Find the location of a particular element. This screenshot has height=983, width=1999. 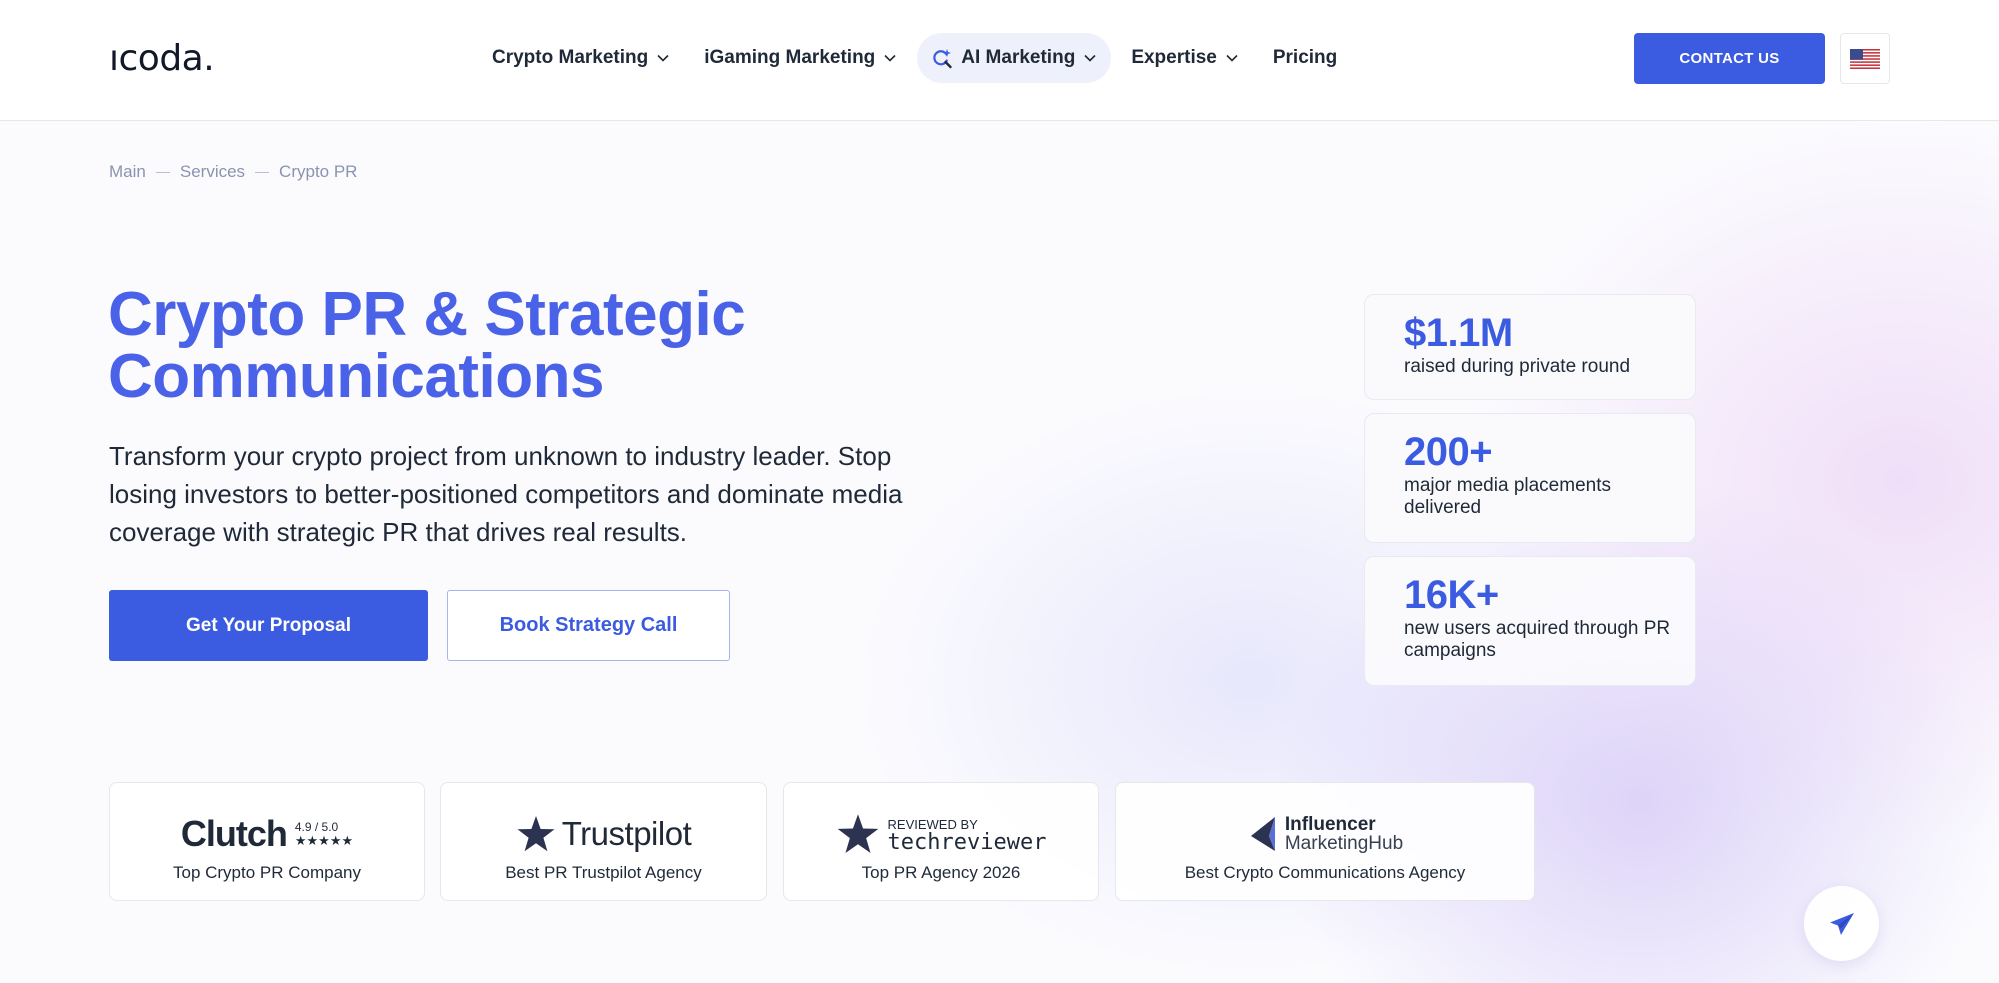

clutch-score: 4.9 / 5.0 is located at coordinates (316, 827).